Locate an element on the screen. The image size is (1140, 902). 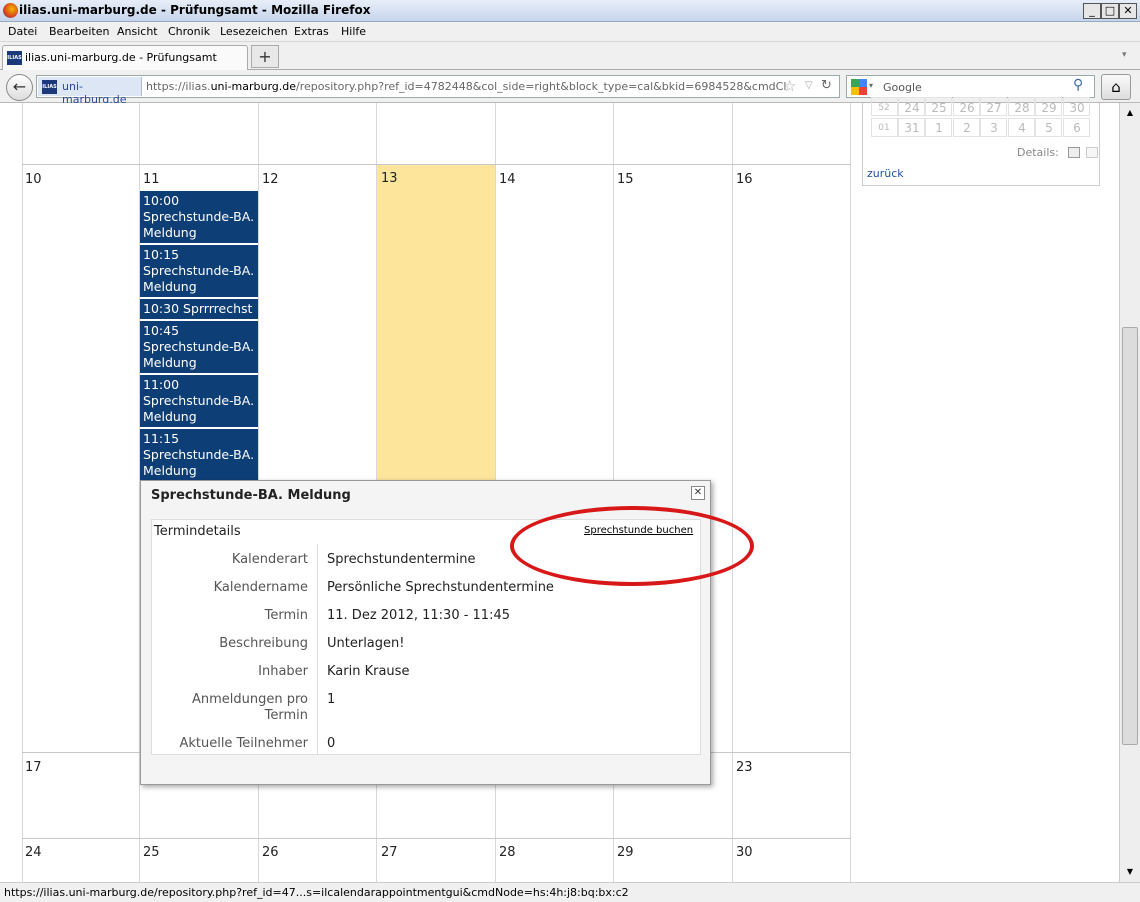
minical-day: 30 is located at coordinates (1077, 108).